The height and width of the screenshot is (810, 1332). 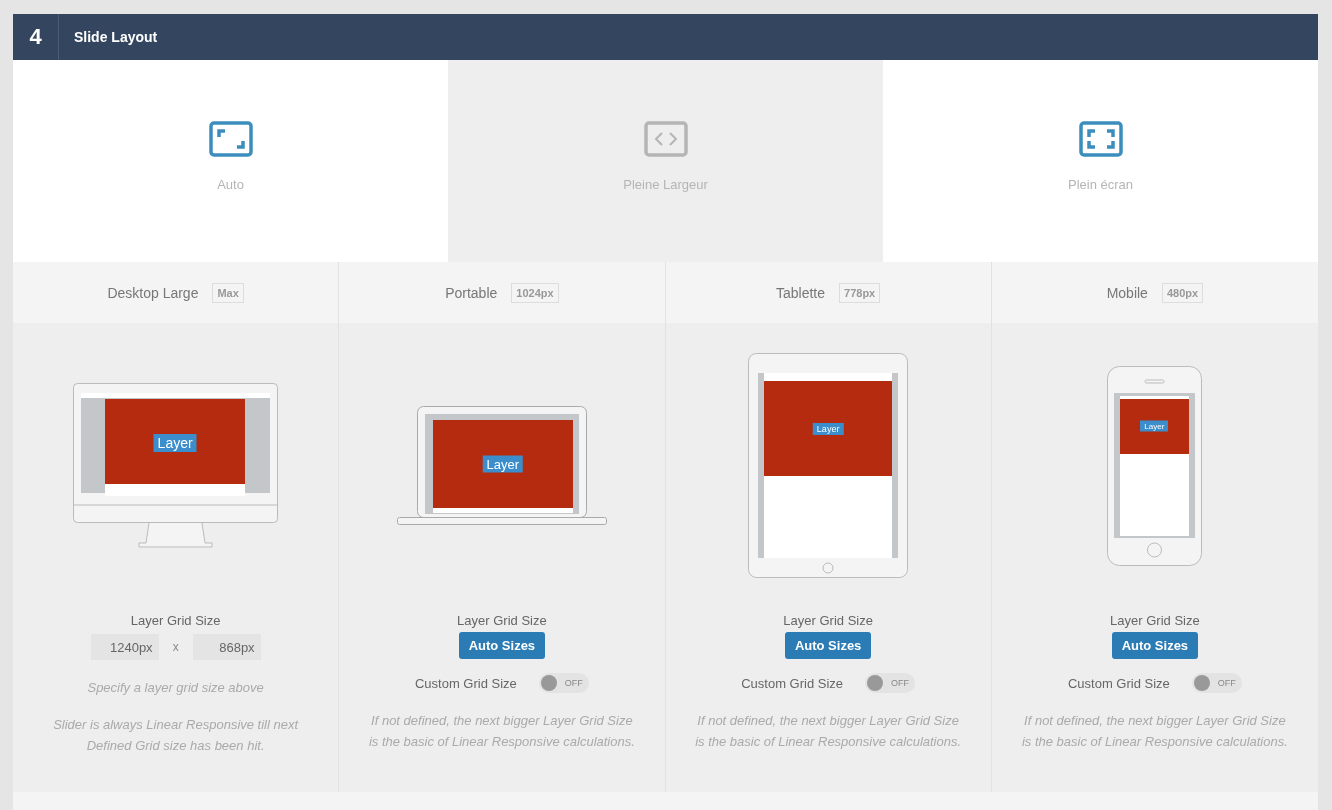 I want to click on code-brackets-icon, so click(x=665, y=138).